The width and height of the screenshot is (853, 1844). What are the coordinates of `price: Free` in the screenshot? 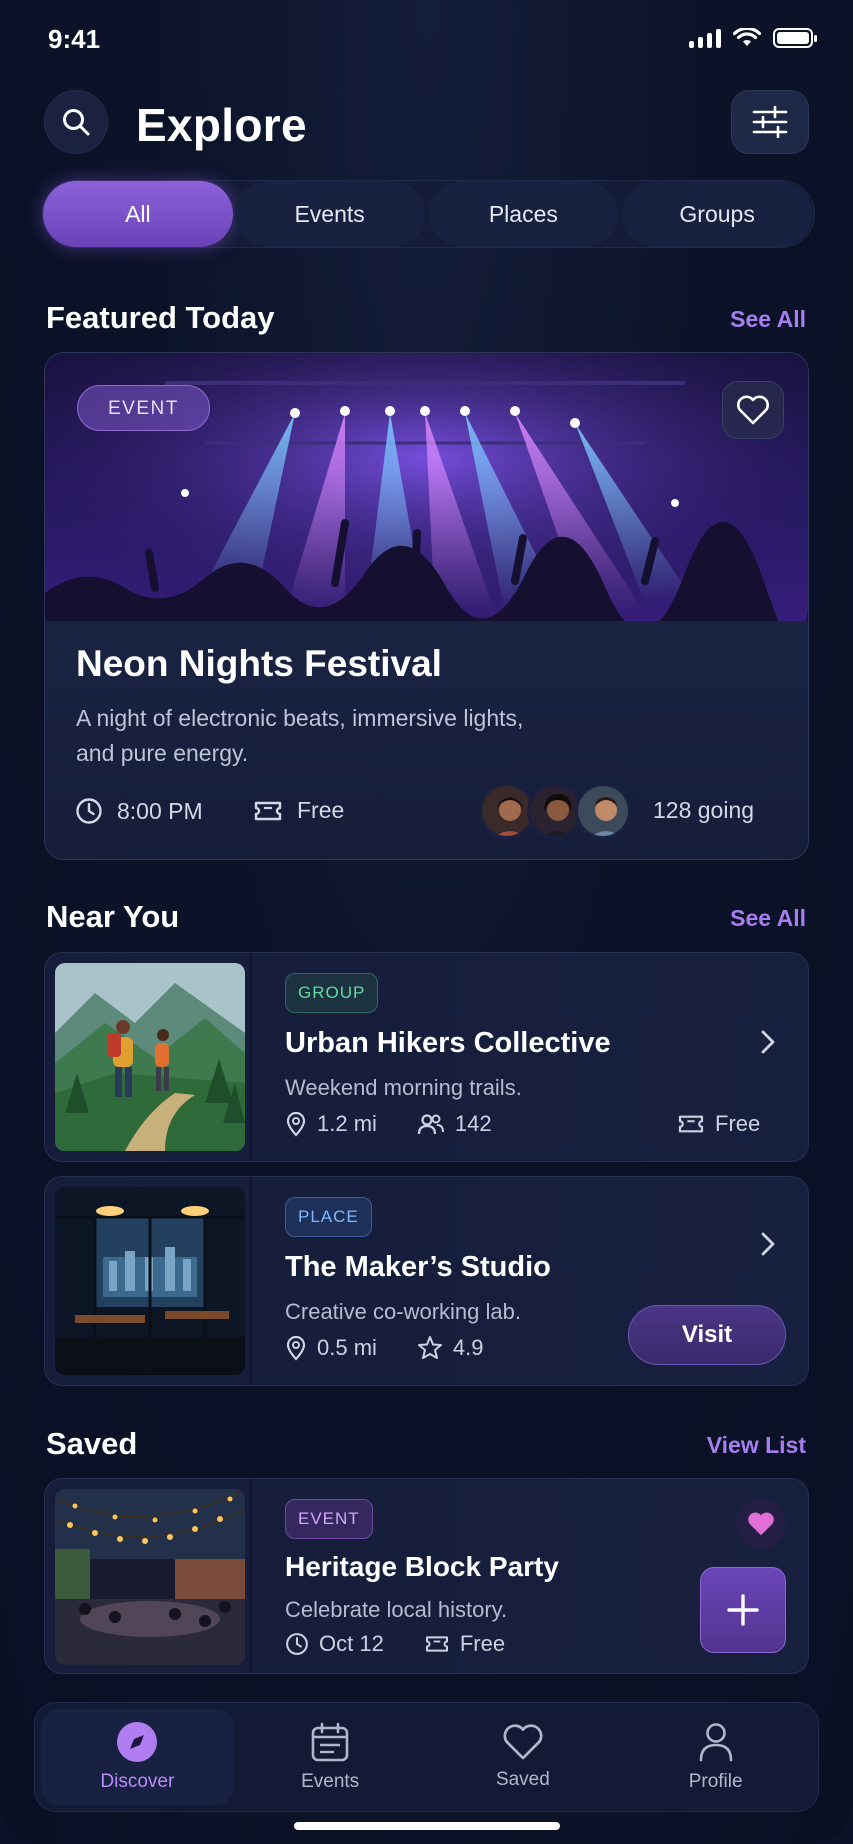 It's located at (464, 1644).